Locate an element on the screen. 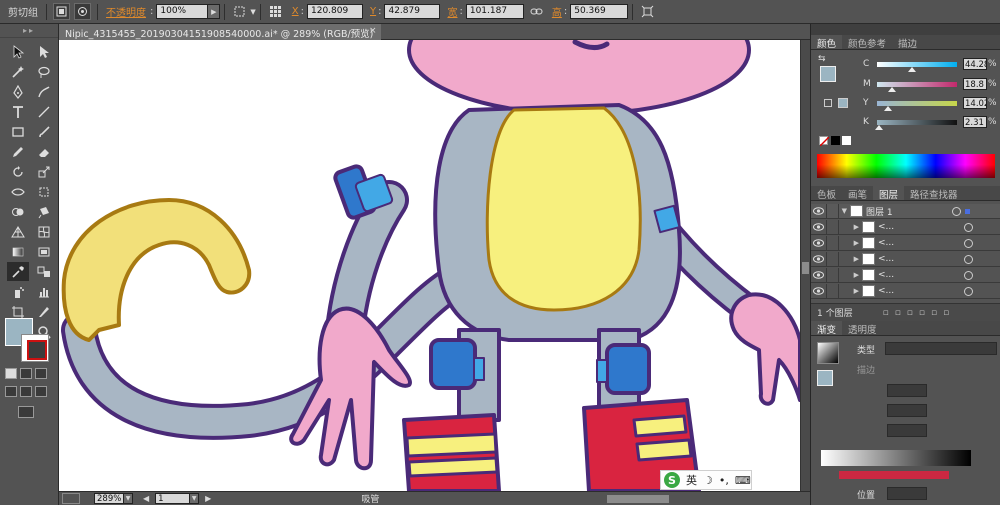 The image size is (1000, 505). layer-name: 图层 1 is located at coordinates (905, 211).